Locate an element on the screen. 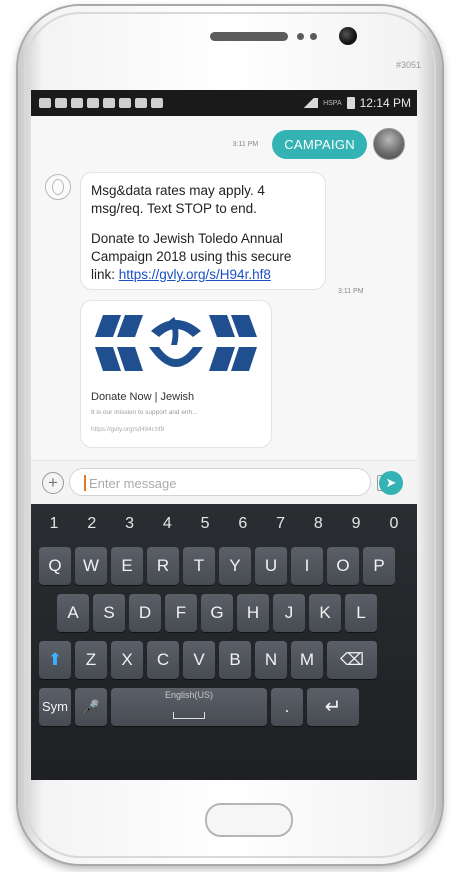  number-row: 1 2 3 4 5 6 7 8 9 0 is located at coordinates (224, 524).